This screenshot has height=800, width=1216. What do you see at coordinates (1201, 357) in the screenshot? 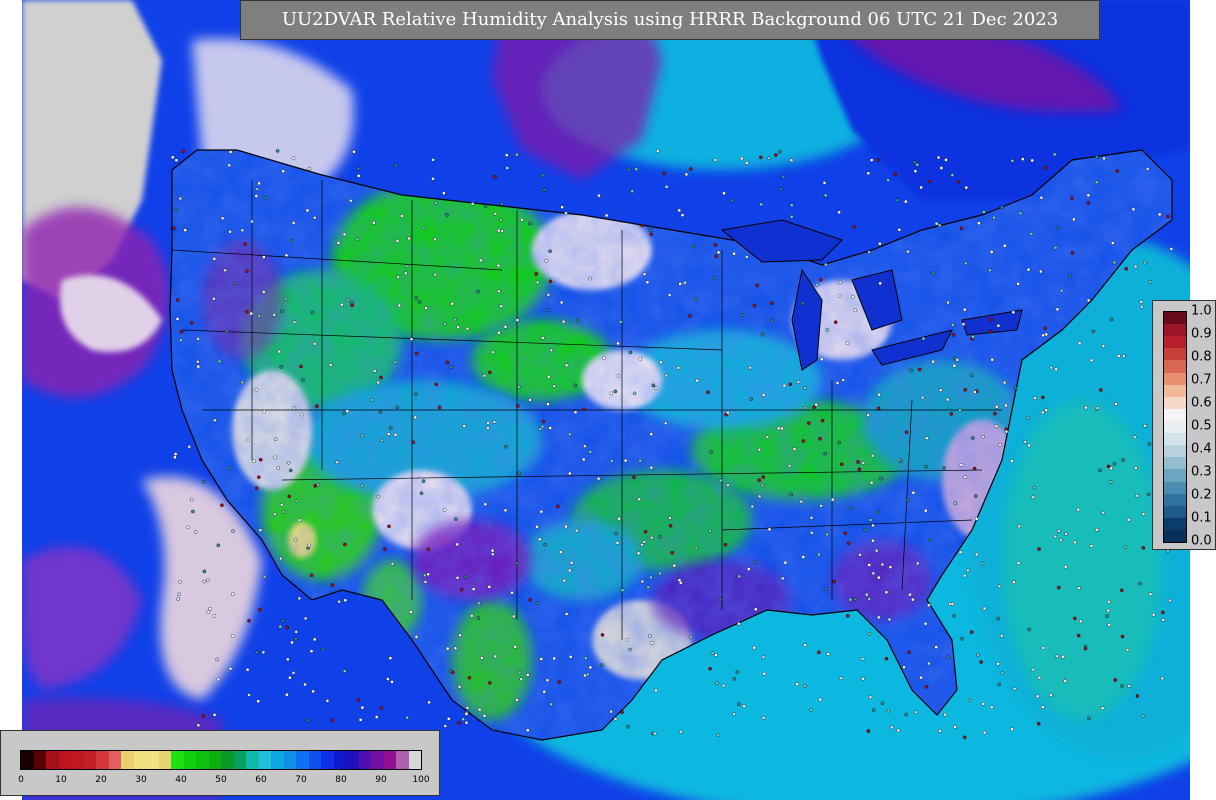
I see `vtick-0.8: 0.8` at bounding box center [1201, 357].